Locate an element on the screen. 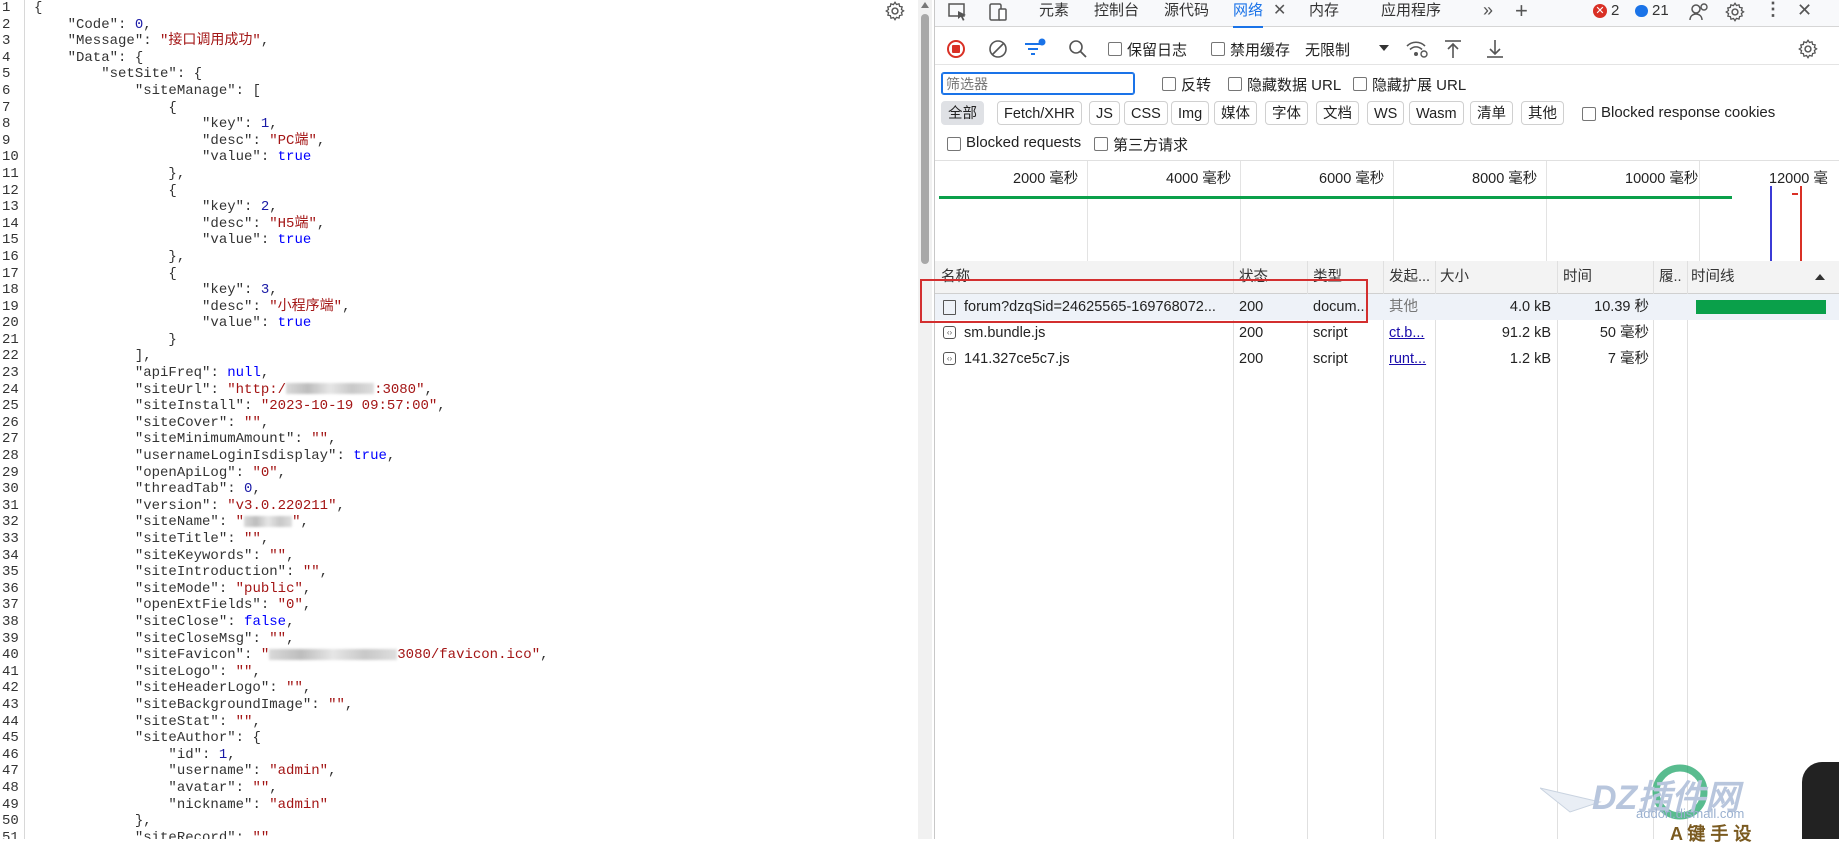 Image resolution: width=1839 pixels, height=846 pixels. code-token: : [ is located at coordinates (248, 90).